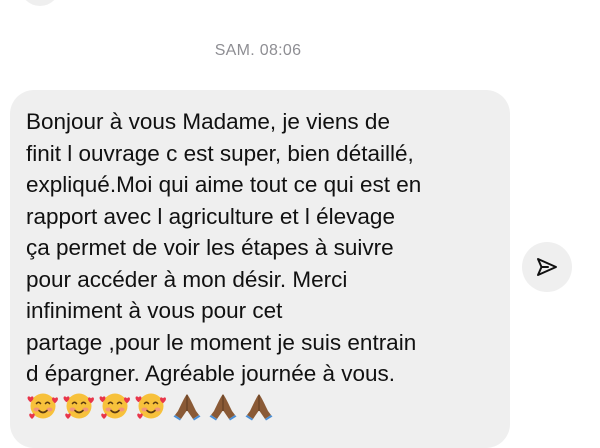 The width and height of the screenshot is (600, 448). I want to click on paper-plane-icon, so click(547, 267).